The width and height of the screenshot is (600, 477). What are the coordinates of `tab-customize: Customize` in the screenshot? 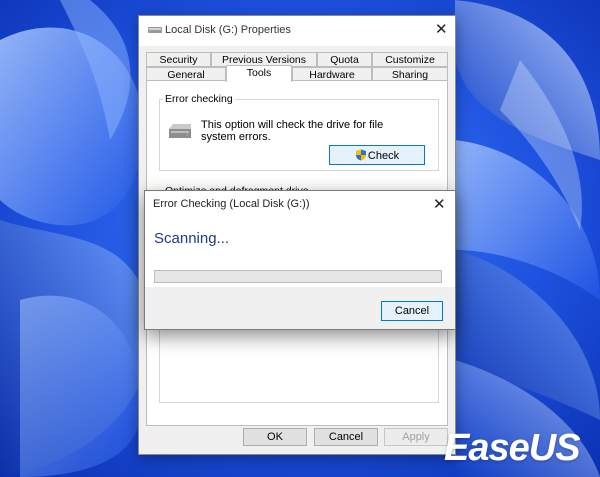 It's located at (410, 59).